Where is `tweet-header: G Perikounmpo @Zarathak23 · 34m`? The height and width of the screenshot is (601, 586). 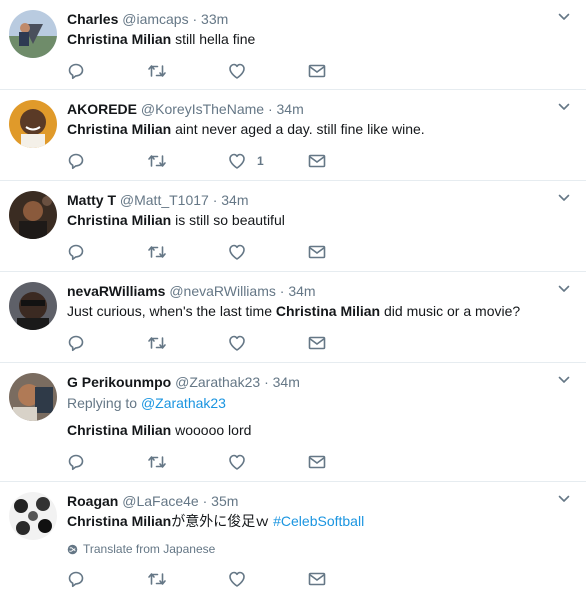
tweet-header: G Perikounmpo @Zarathak23 · 34m is located at coordinates (183, 382).